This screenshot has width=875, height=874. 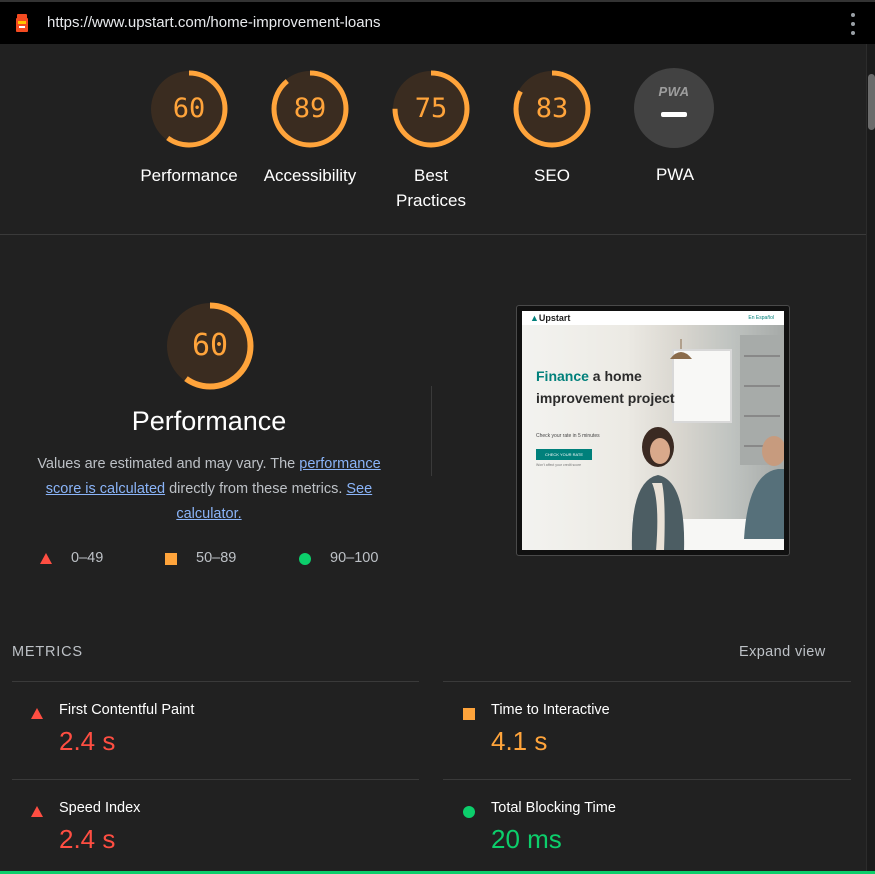 What do you see at coordinates (100, 808) in the screenshot?
I see `metric-name: Speed Index` at bounding box center [100, 808].